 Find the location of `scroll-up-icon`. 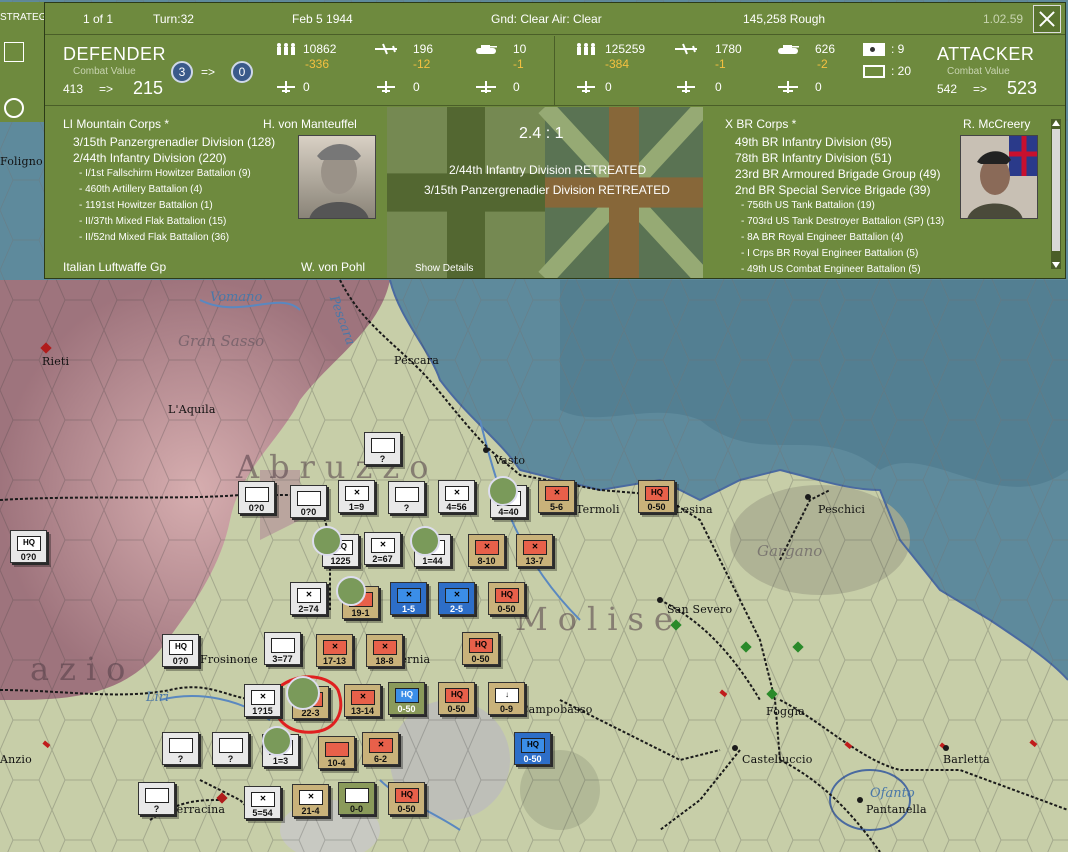

scroll-up-icon is located at coordinates (1056, 123).